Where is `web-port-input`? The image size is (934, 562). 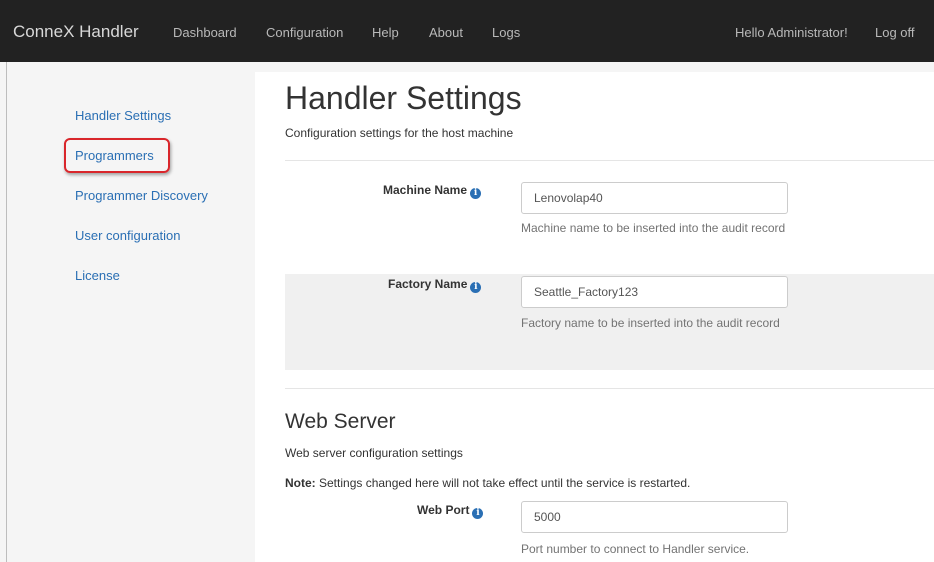
web-port-input is located at coordinates (654, 517).